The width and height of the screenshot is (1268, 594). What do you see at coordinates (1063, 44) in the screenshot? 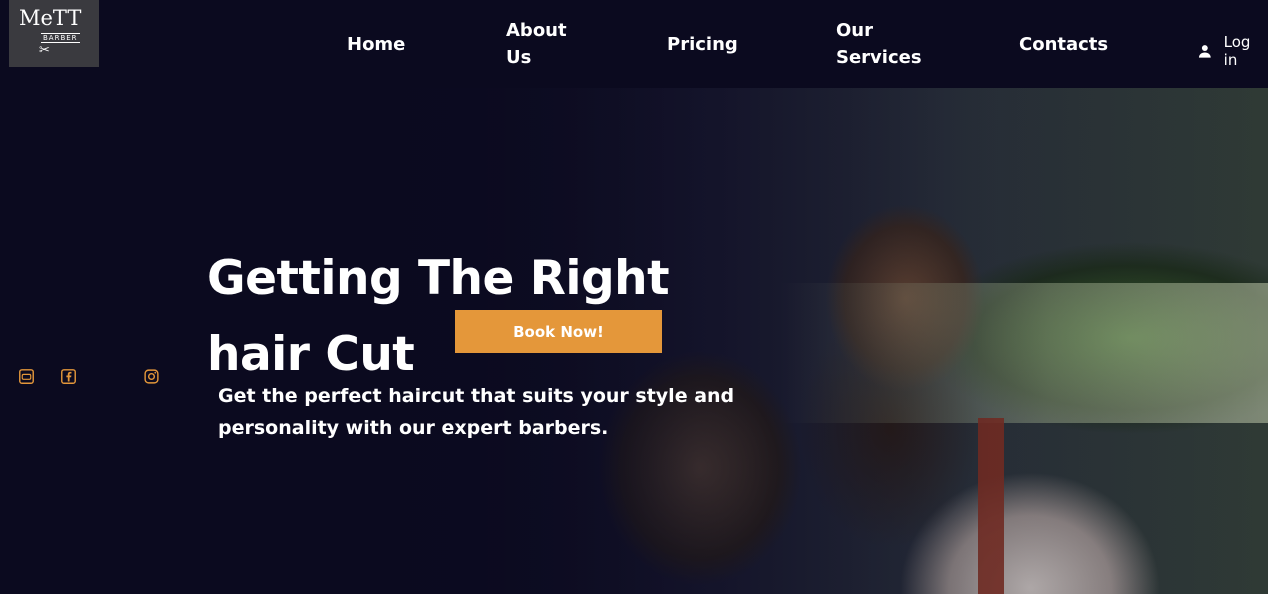
I see `nav-contacts: Contacts` at bounding box center [1063, 44].